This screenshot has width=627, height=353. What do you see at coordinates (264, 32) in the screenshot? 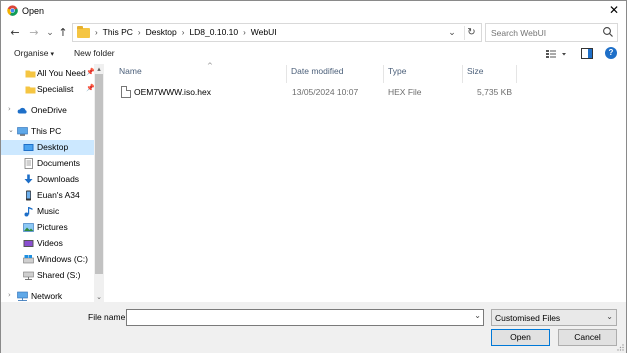
I see `breadcrumb-webui: WebUI` at bounding box center [264, 32].